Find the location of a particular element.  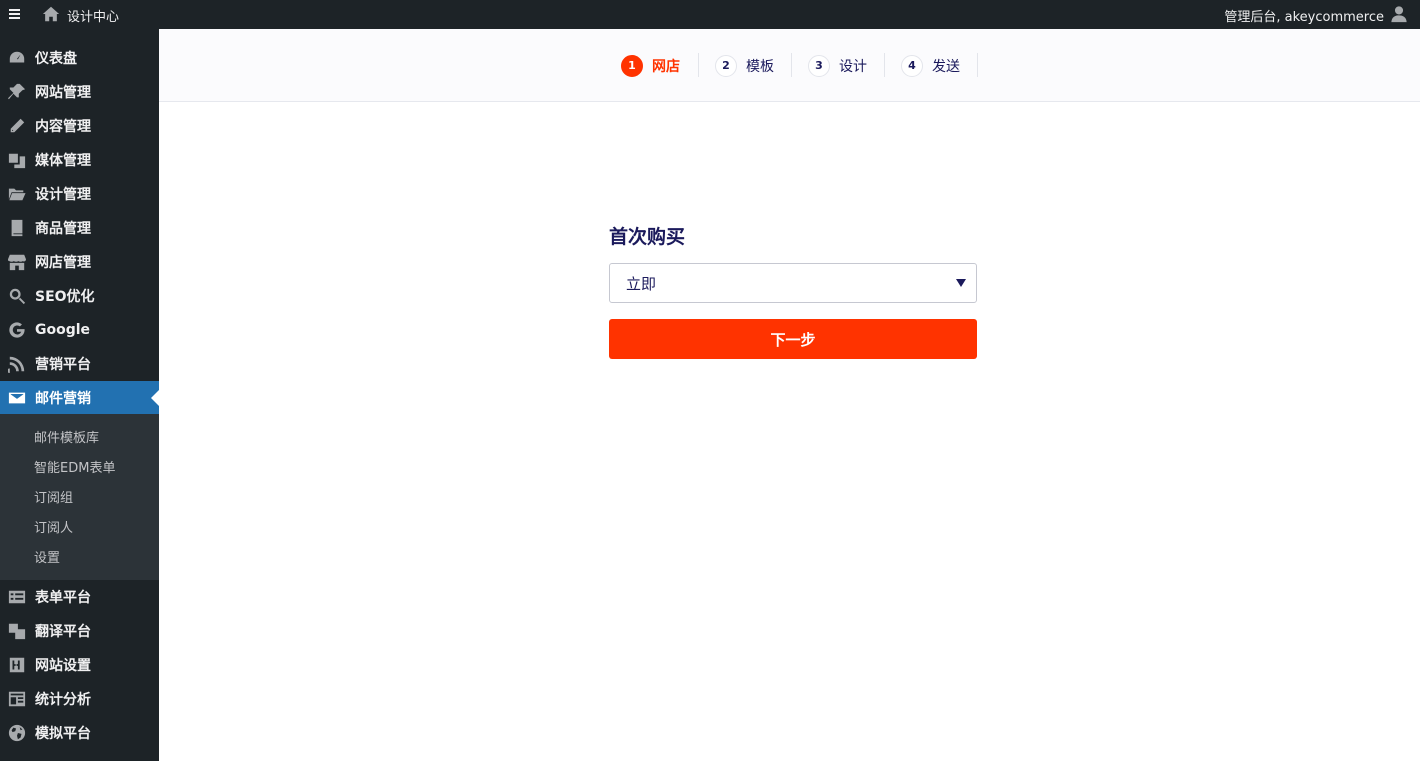

pin-icon is located at coordinates (17, 92).